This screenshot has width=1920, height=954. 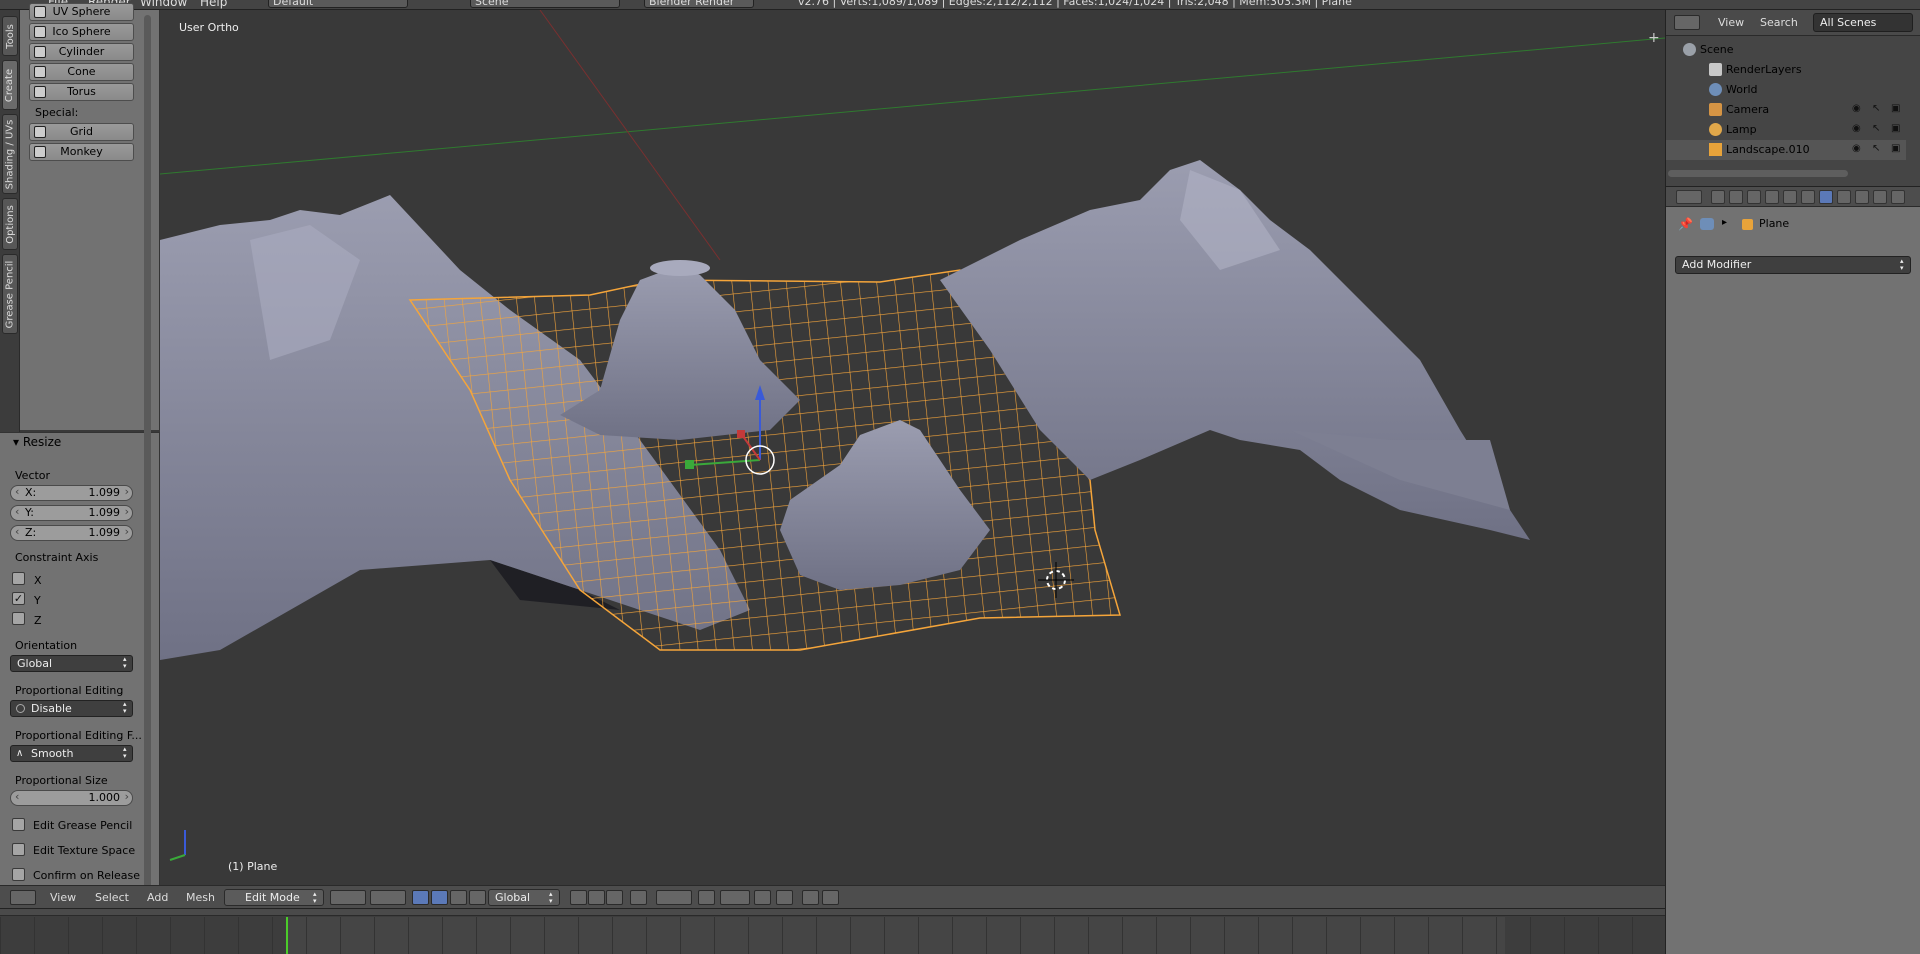 What do you see at coordinates (18, 824) in the screenshot?
I see `edit-grease-pencil-checkbox` at bounding box center [18, 824].